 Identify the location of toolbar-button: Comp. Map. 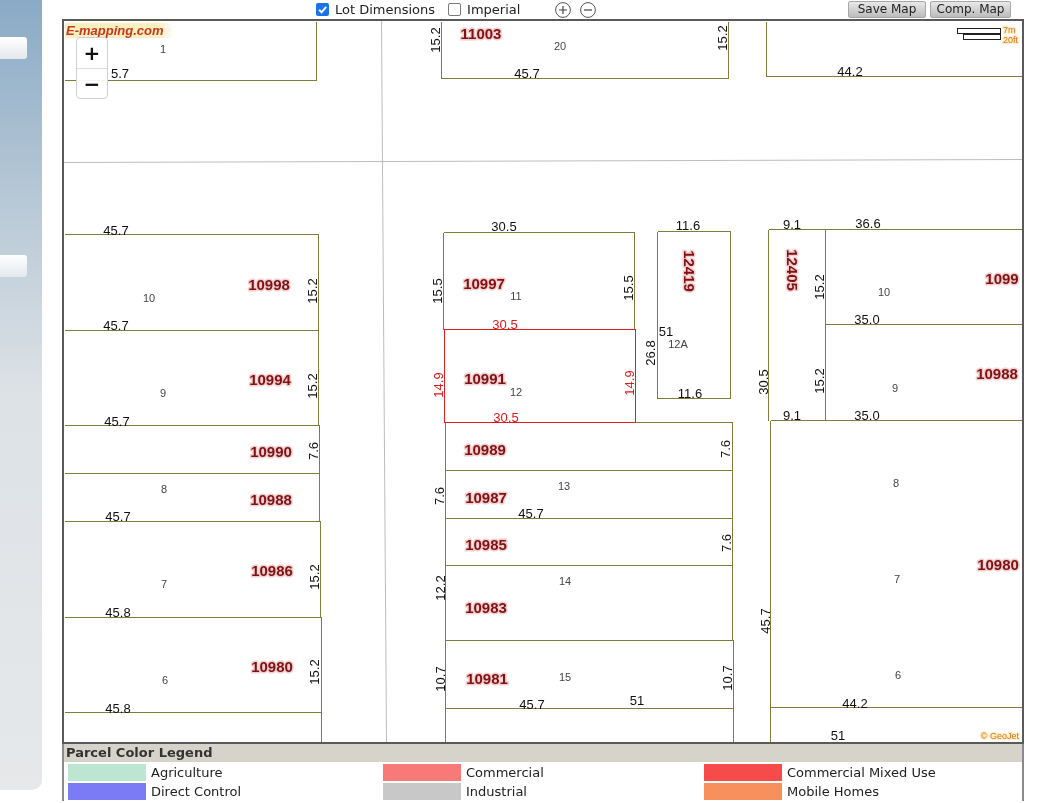
(970, 9).